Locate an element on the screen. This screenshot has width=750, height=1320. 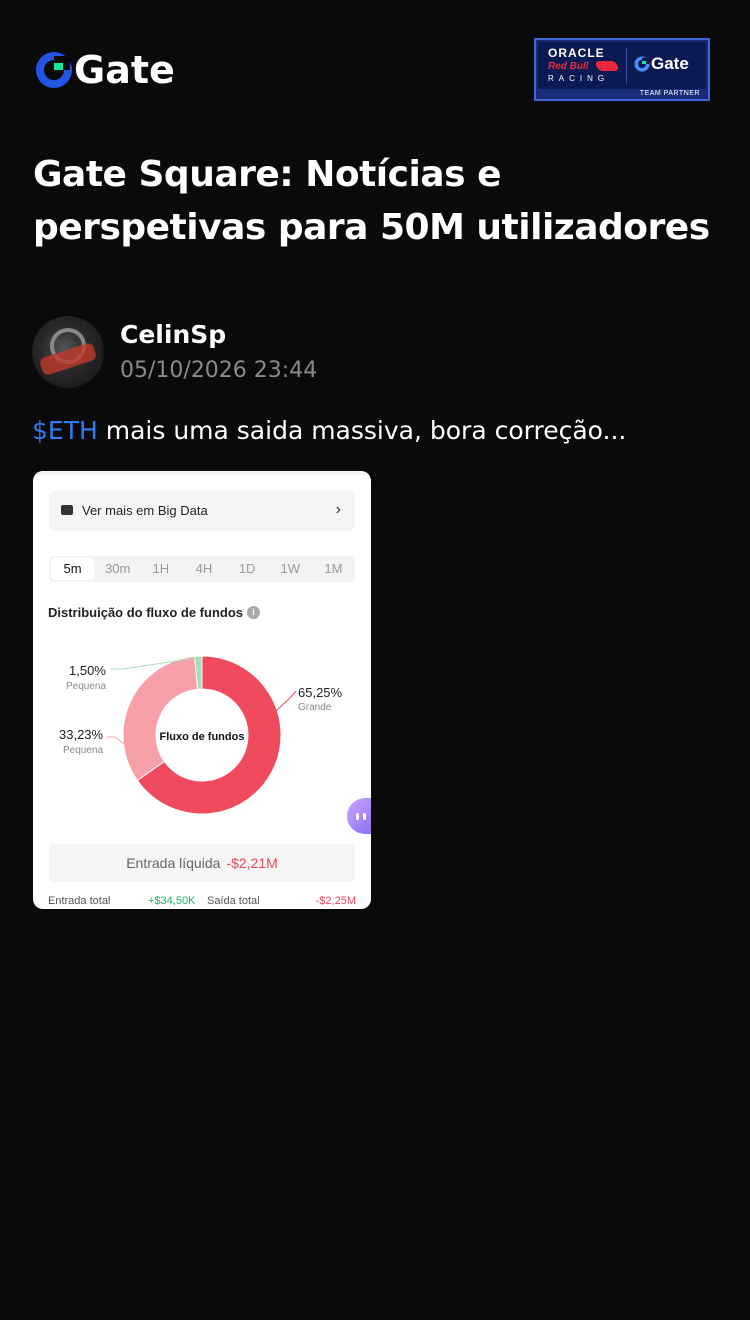
slice-value-pequena-1: 33,23% is located at coordinates (81, 734).